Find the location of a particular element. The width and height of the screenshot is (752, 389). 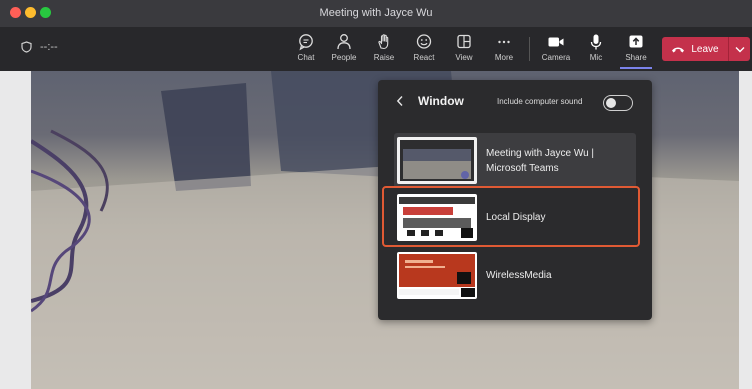

chat-icon is located at coordinates (306, 42).